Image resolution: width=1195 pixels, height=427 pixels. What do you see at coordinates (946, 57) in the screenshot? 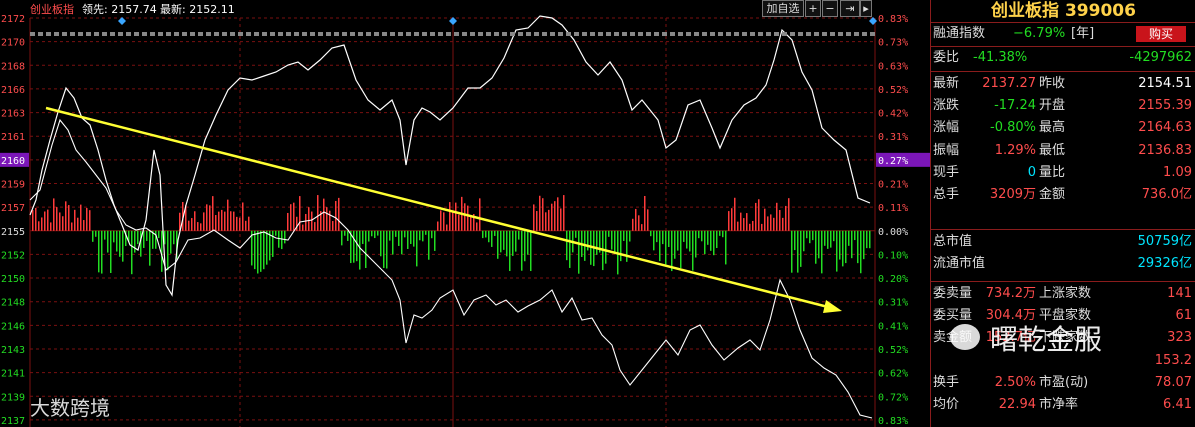
I see `weibi-label: 委比` at bounding box center [946, 57].